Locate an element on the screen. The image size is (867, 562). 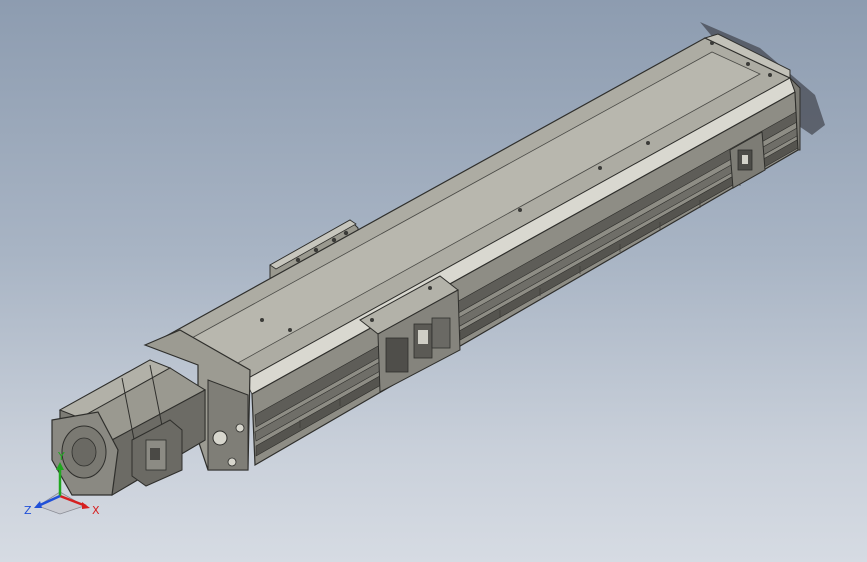
z-axis-arrow is located at coordinates (38, 504).